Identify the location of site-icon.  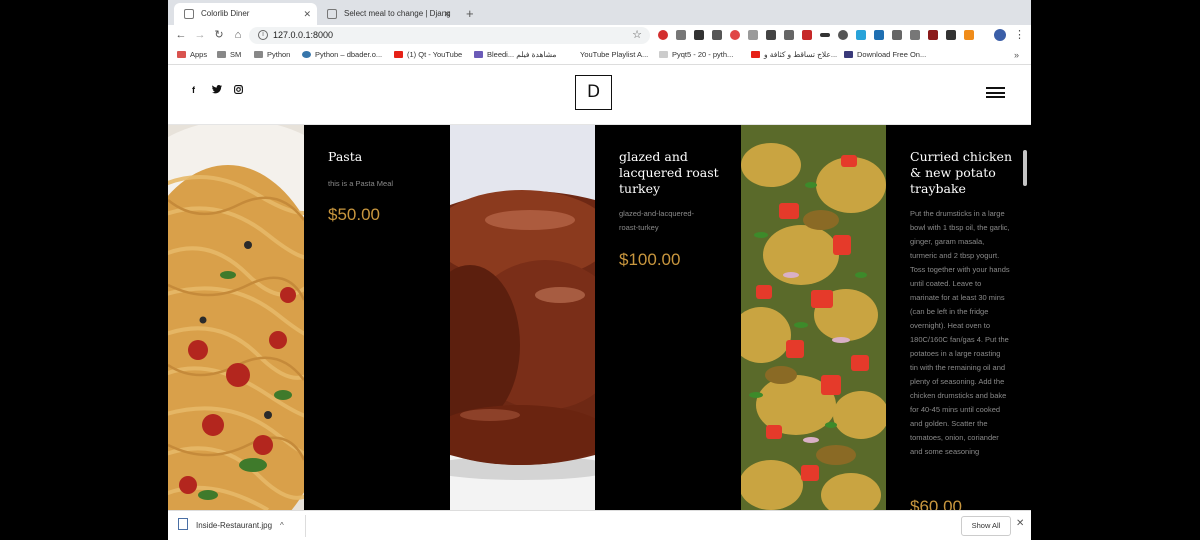
(478, 54).